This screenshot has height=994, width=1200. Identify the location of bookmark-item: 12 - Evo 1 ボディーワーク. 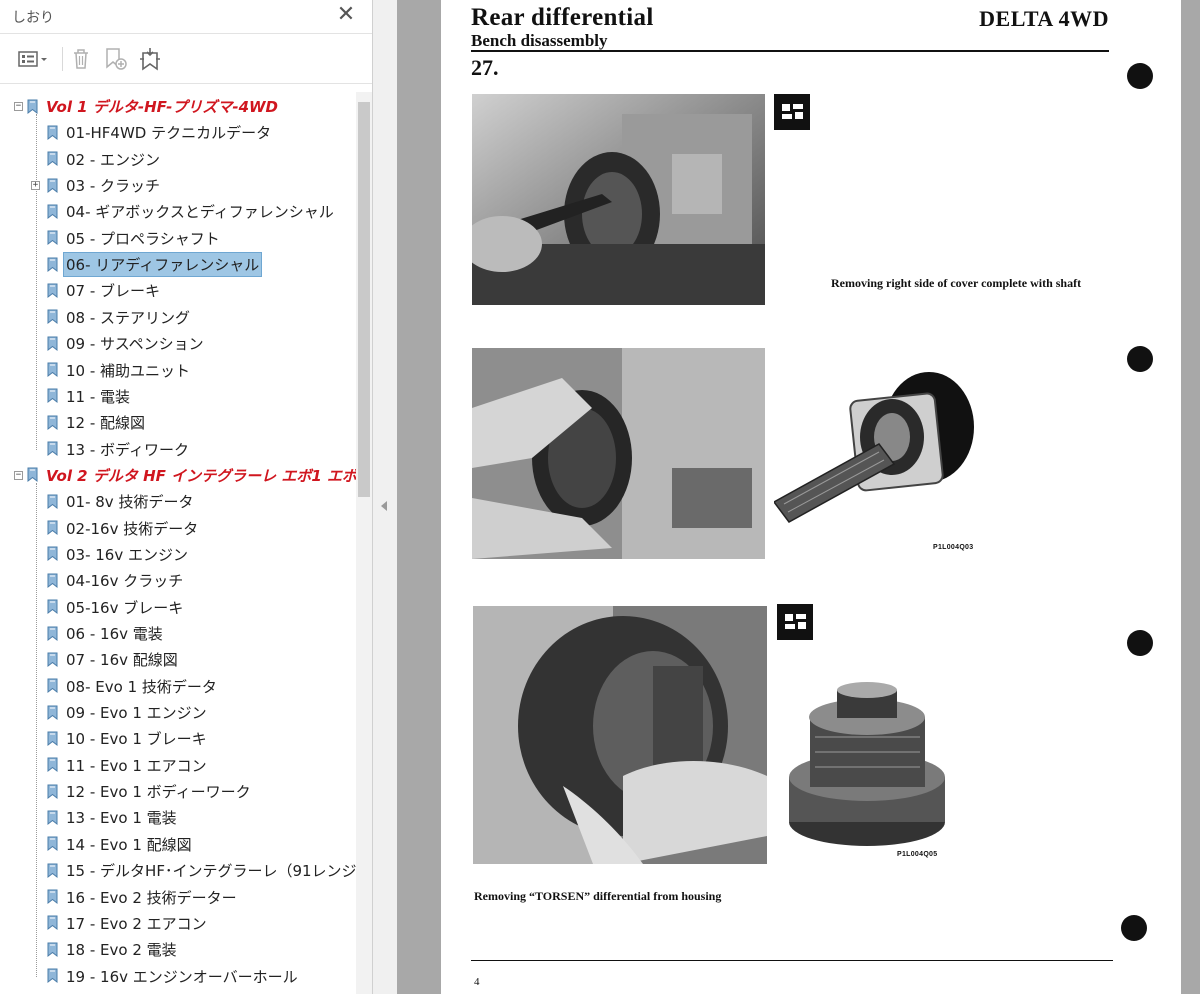
(178, 791).